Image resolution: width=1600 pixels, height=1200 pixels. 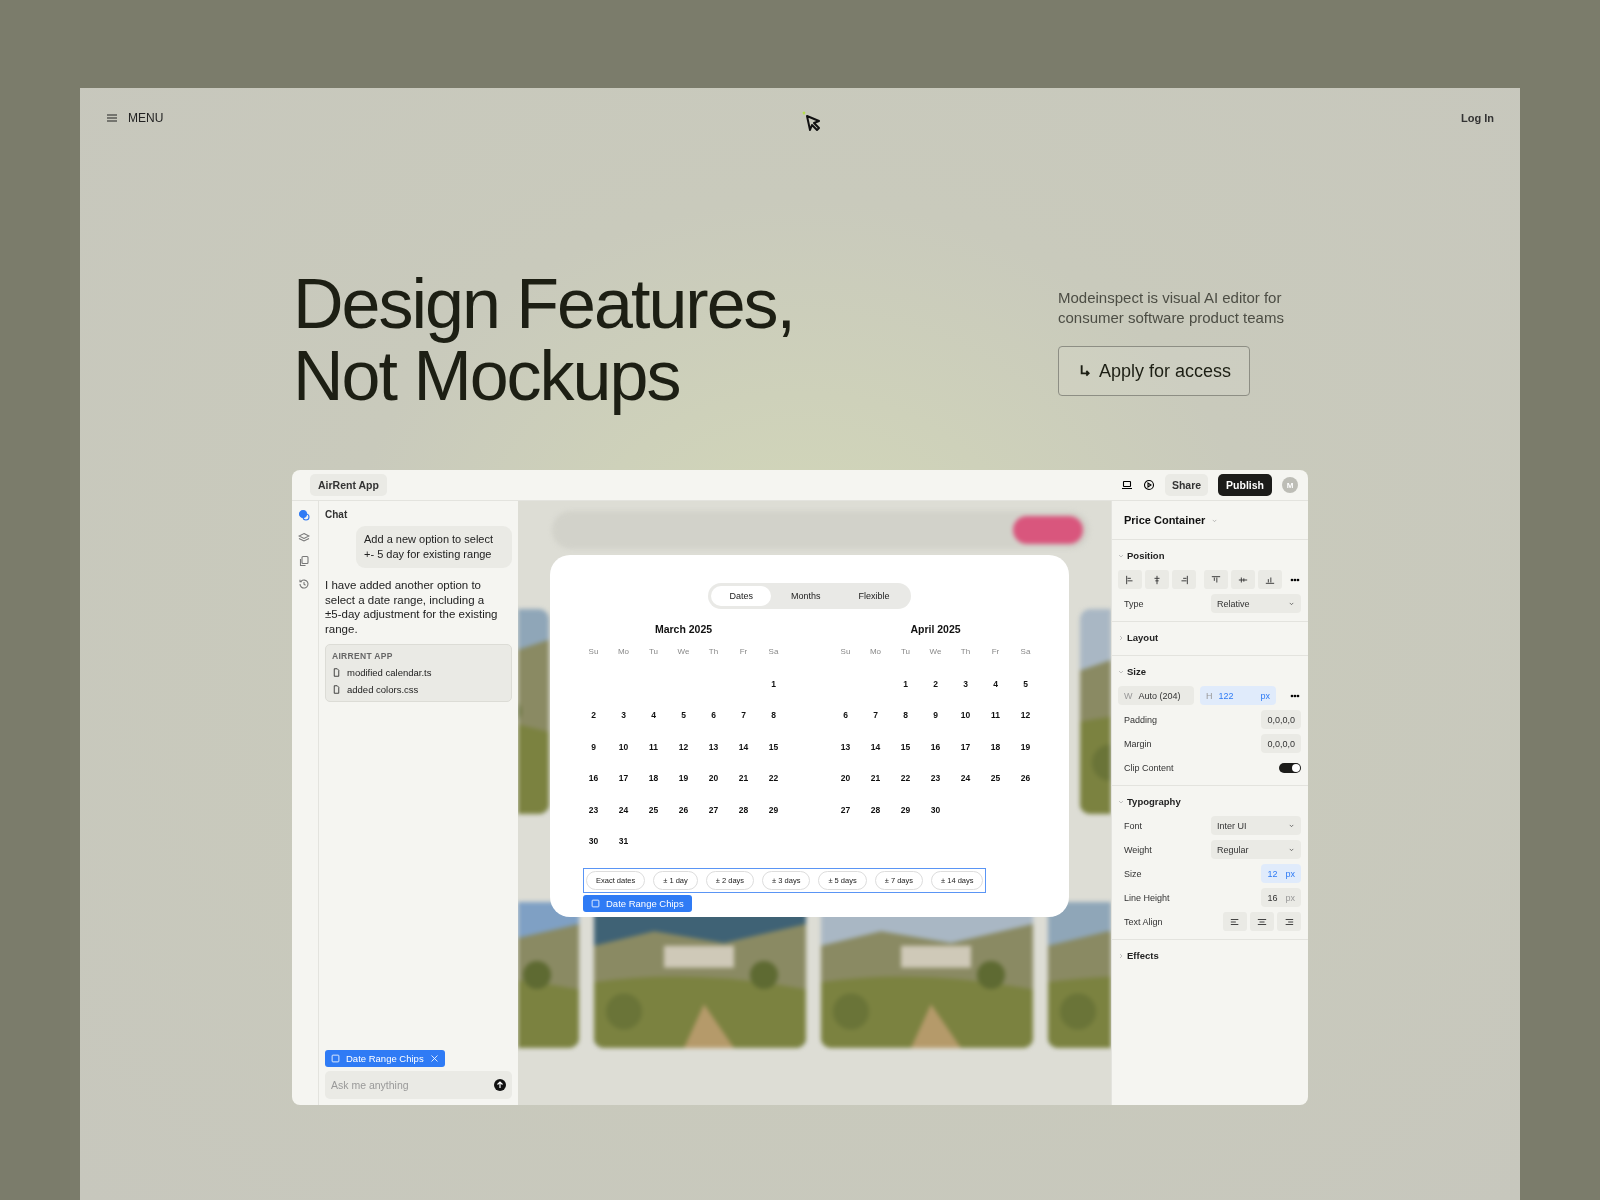 I want to click on chat-input: Ask me anything, so click(x=418, y=1085).